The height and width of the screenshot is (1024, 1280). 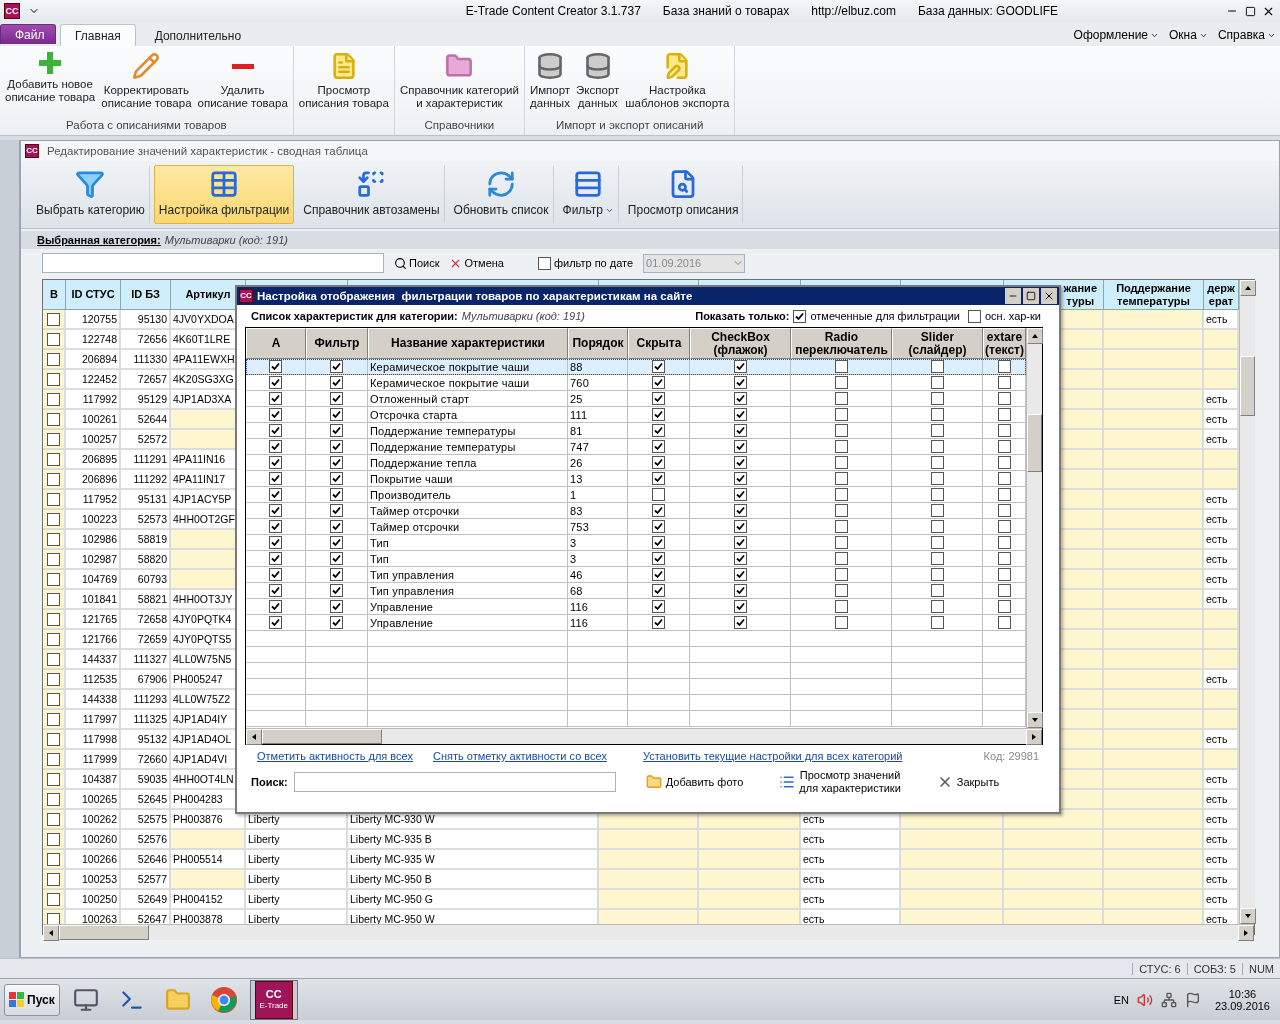 What do you see at coordinates (598, 343) in the screenshot?
I see `column-header: Порядок` at bounding box center [598, 343].